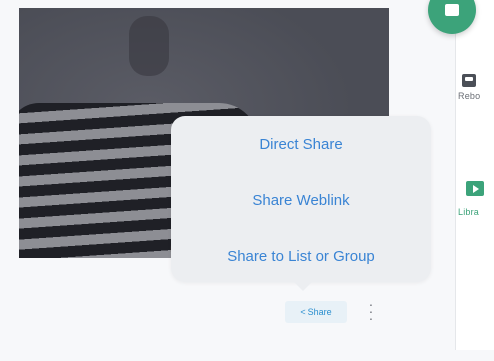 The height and width of the screenshot is (361, 494). Describe the element at coordinates (469, 96) in the screenshot. I see `sidebar-item-label: Rebo` at that location.